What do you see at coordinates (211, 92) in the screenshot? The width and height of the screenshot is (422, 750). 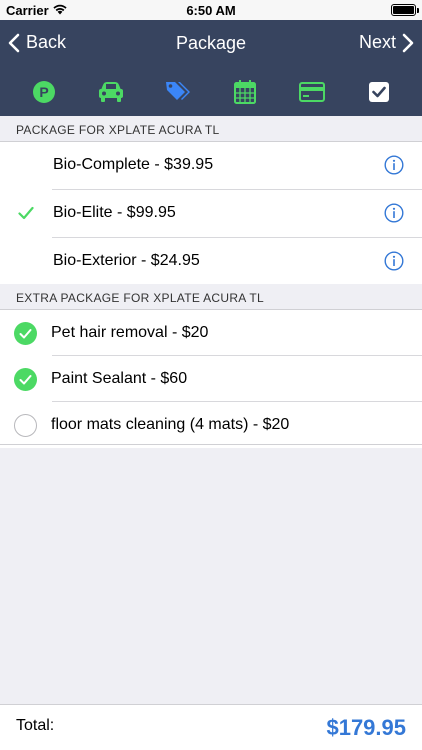 I see `step-tabs: P` at bounding box center [211, 92].